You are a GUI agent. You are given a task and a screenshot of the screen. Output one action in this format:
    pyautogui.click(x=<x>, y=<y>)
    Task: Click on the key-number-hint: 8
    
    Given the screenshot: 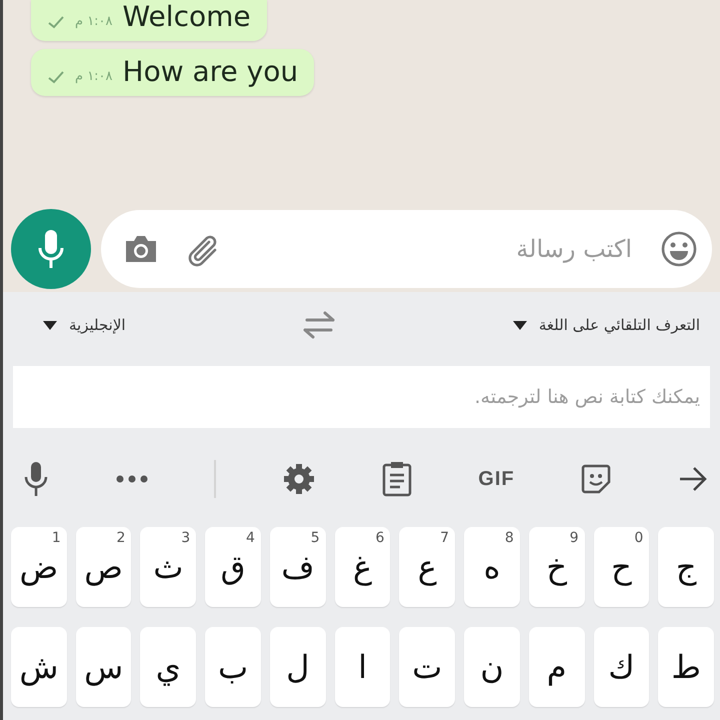 What is the action you would take?
    pyautogui.click(x=509, y=538)
    